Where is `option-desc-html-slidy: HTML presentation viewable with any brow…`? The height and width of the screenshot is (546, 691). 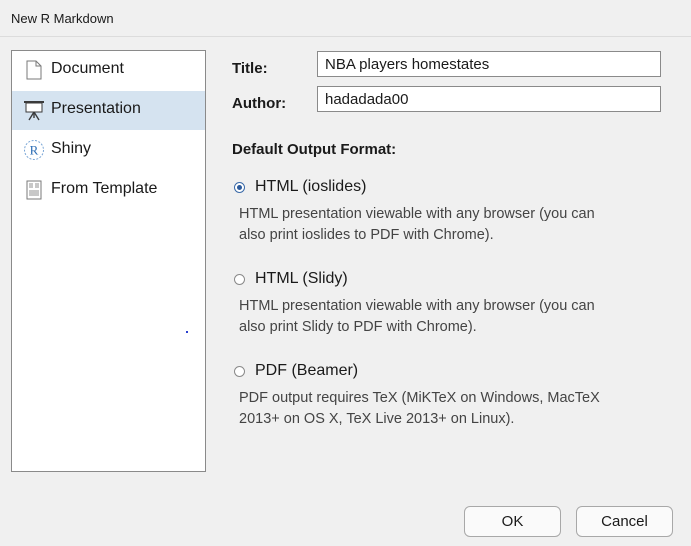
option-desc-html-slidy: HTML presentation viewable with any brow… is located at coordinates (449, 317).